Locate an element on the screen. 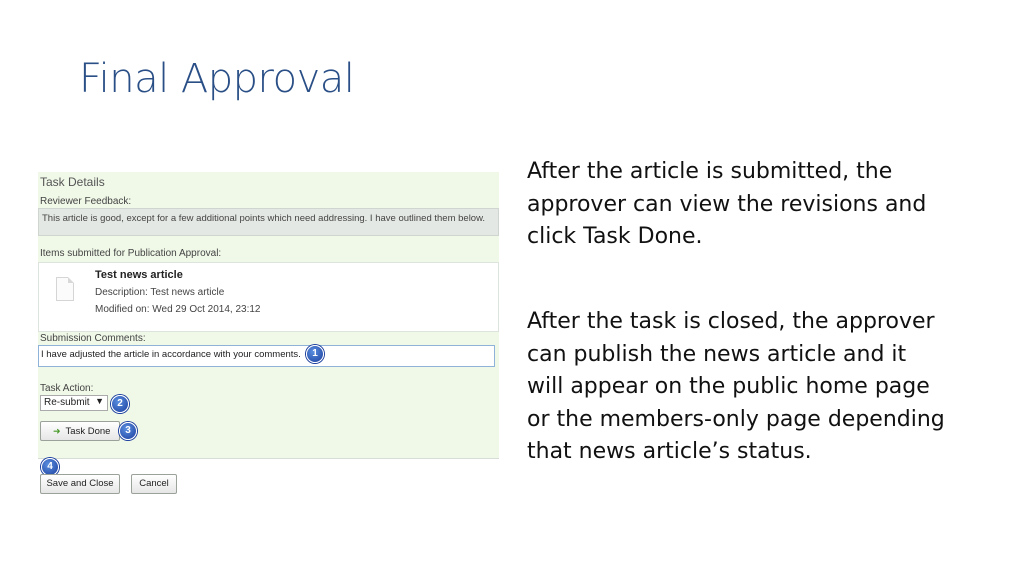  task-action-selected: Re-submit is located at coordinates (67, 402).